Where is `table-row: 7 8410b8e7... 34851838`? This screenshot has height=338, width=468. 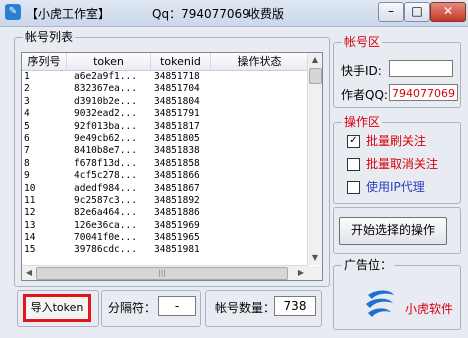
table-row: 7 8410b8e7... 34851838 is located at coordinates (165, 151).